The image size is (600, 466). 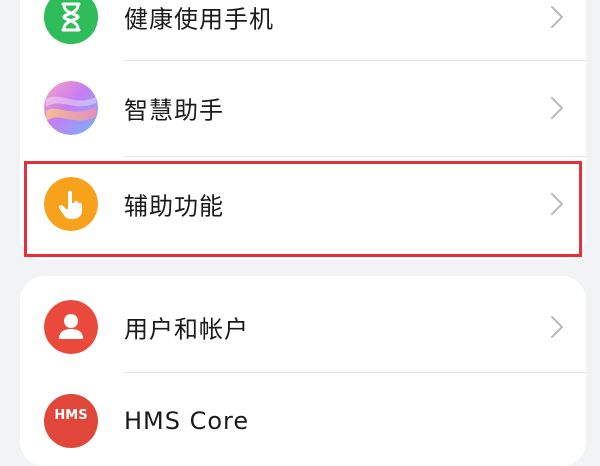 I want to click on settings-item-label: 辅助功能, so click(x=174, y=206).